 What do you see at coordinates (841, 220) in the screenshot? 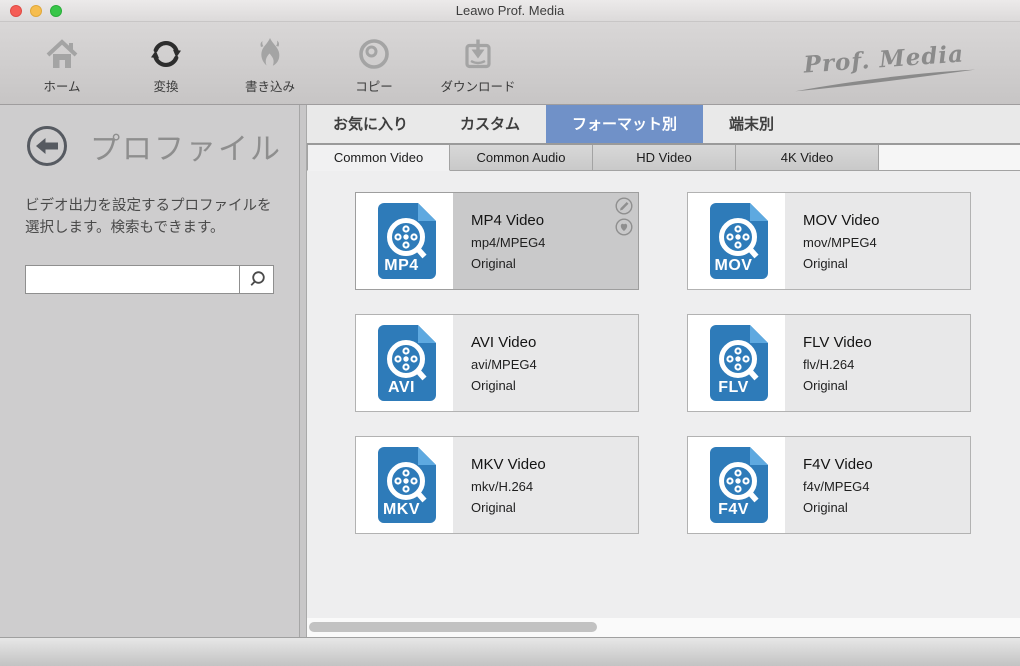
I see `card-title: MOV Video` at bounding box center [841, 220].